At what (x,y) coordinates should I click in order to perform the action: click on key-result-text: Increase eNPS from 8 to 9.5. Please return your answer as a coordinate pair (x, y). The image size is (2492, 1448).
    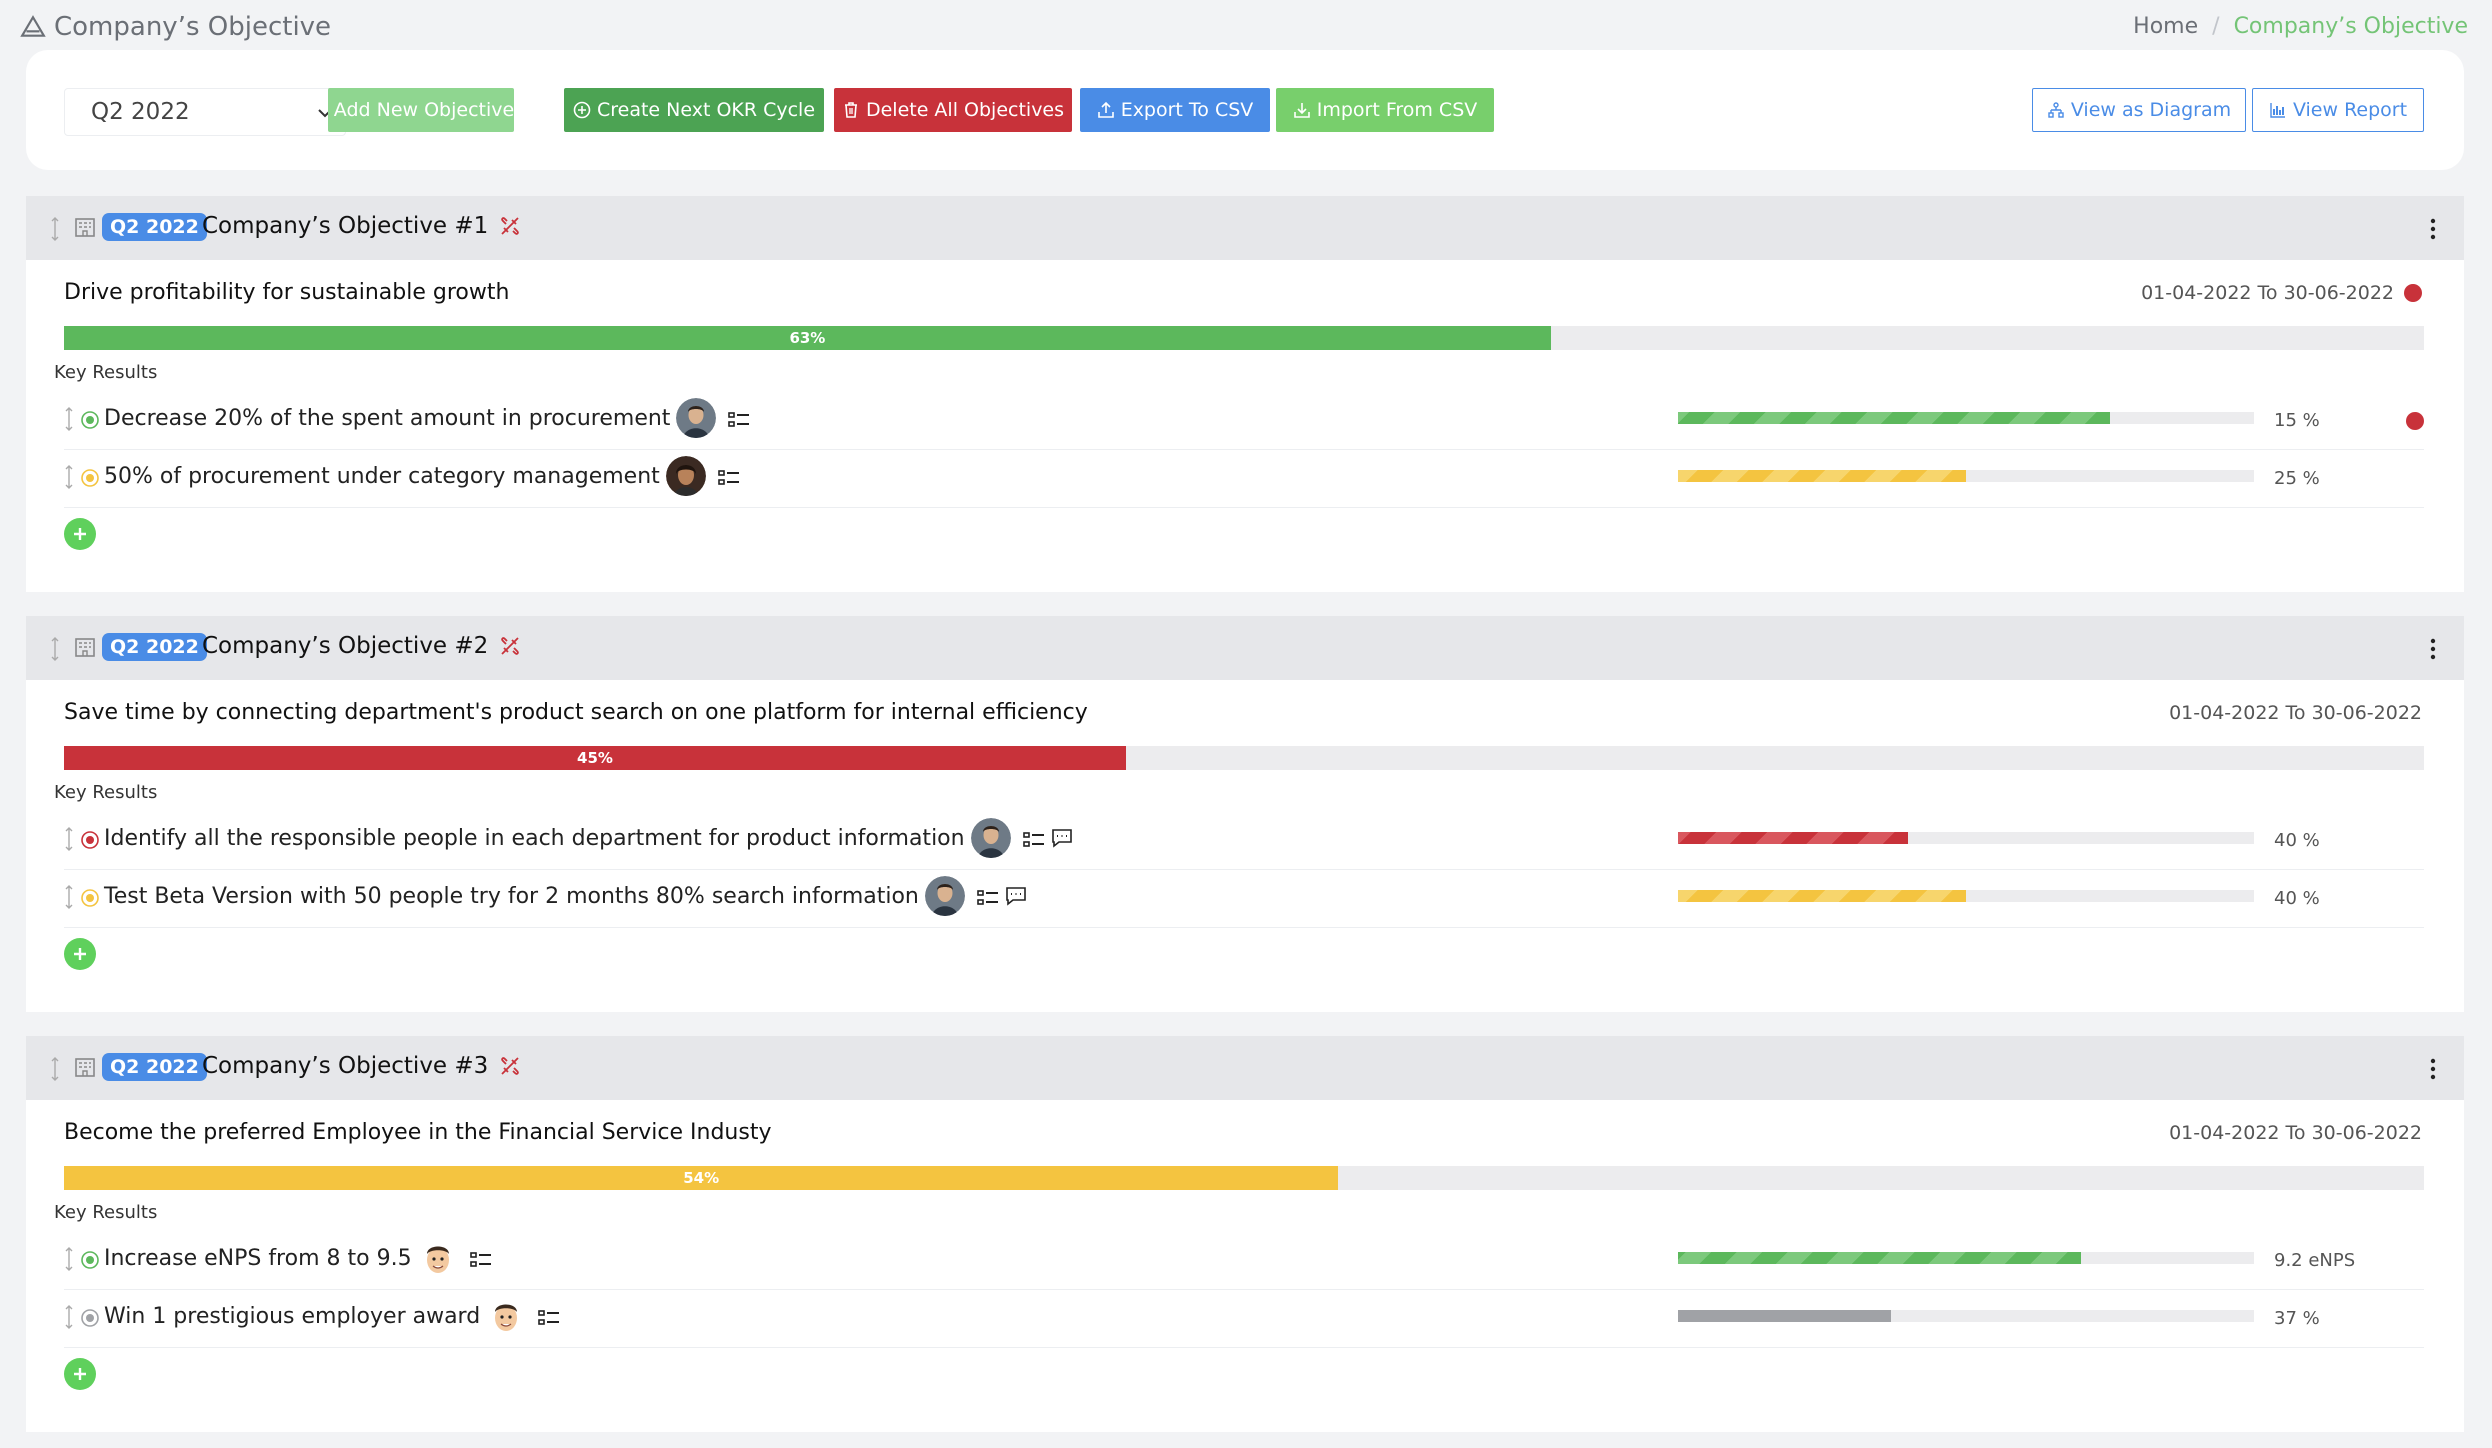
    Looking at the image, I should click on (258, 1258).